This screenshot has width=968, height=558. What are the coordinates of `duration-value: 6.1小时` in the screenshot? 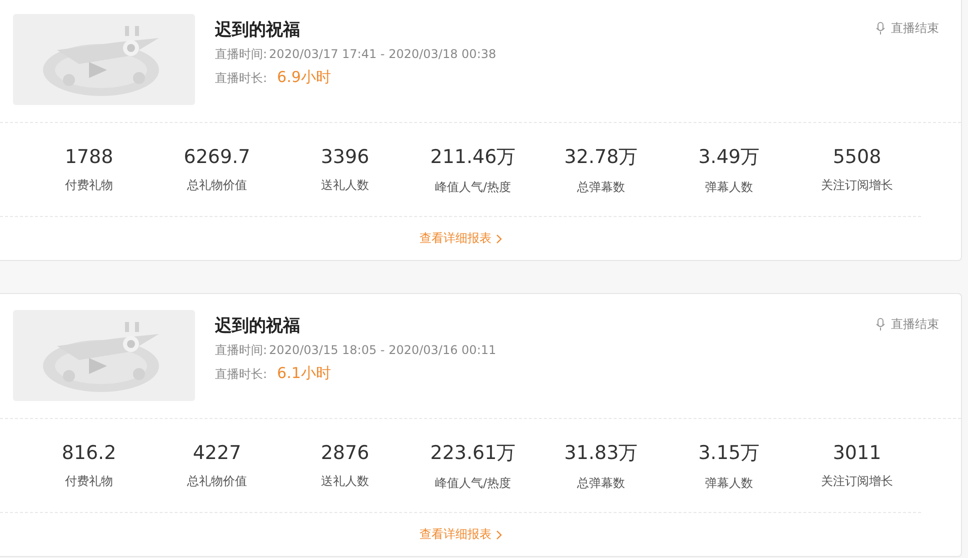 It's located at (304, 373).